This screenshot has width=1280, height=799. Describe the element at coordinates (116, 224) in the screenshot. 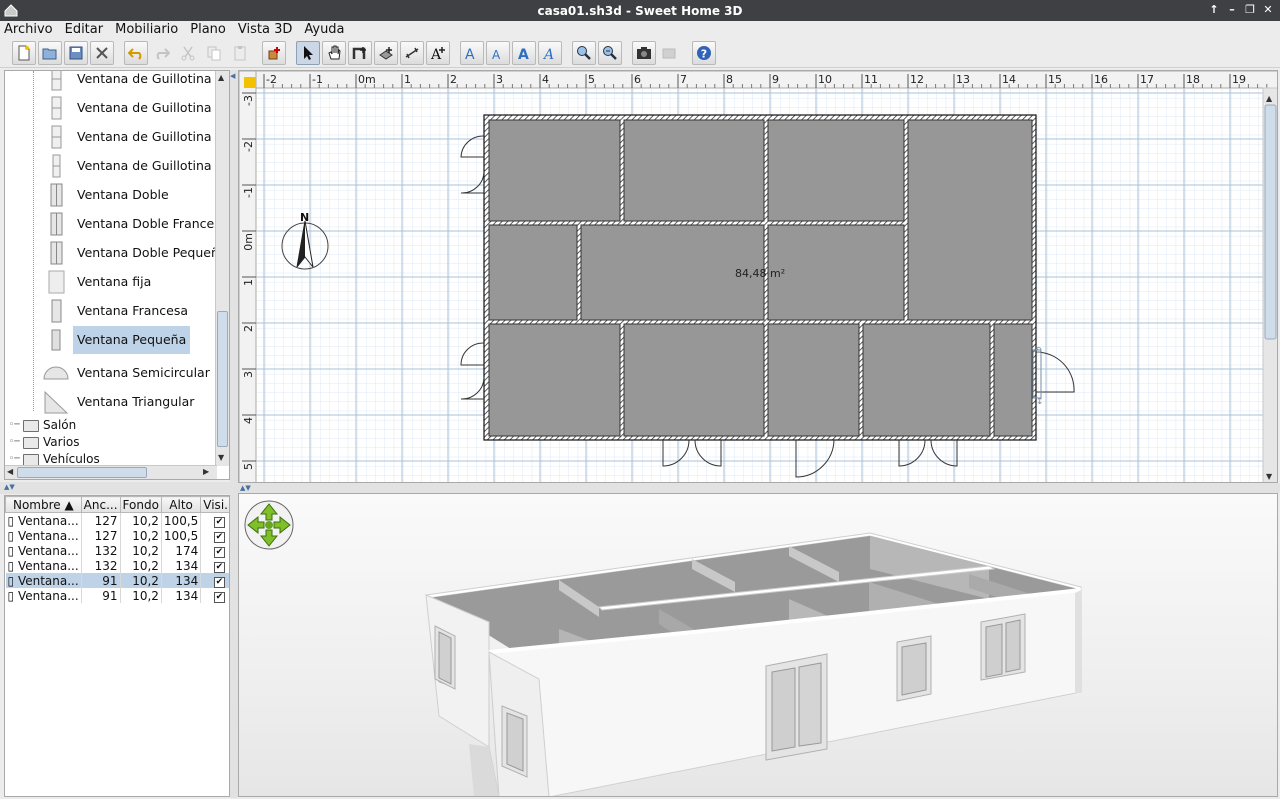

I see `catalog-item-ventana-doble-francesa: Ventana Doble Francesa` at that location.